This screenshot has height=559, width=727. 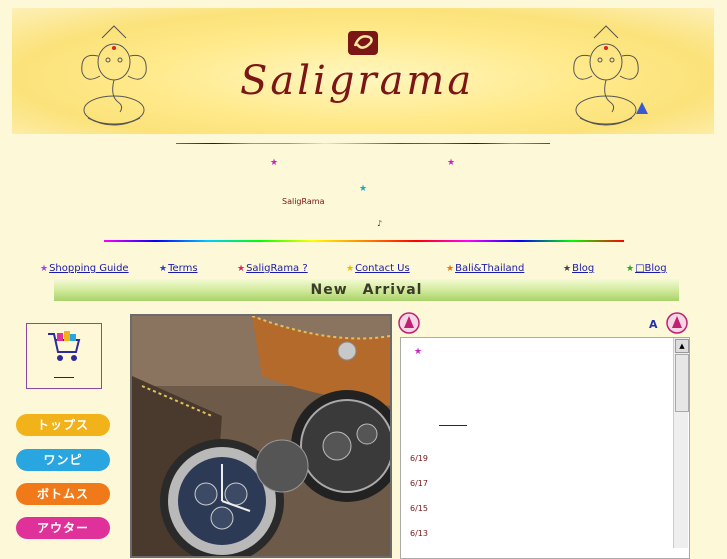 What do you see at coordinates (682, 383) in the screenshot?
I see `scroll-thumb` at bounding box center [682, 383].